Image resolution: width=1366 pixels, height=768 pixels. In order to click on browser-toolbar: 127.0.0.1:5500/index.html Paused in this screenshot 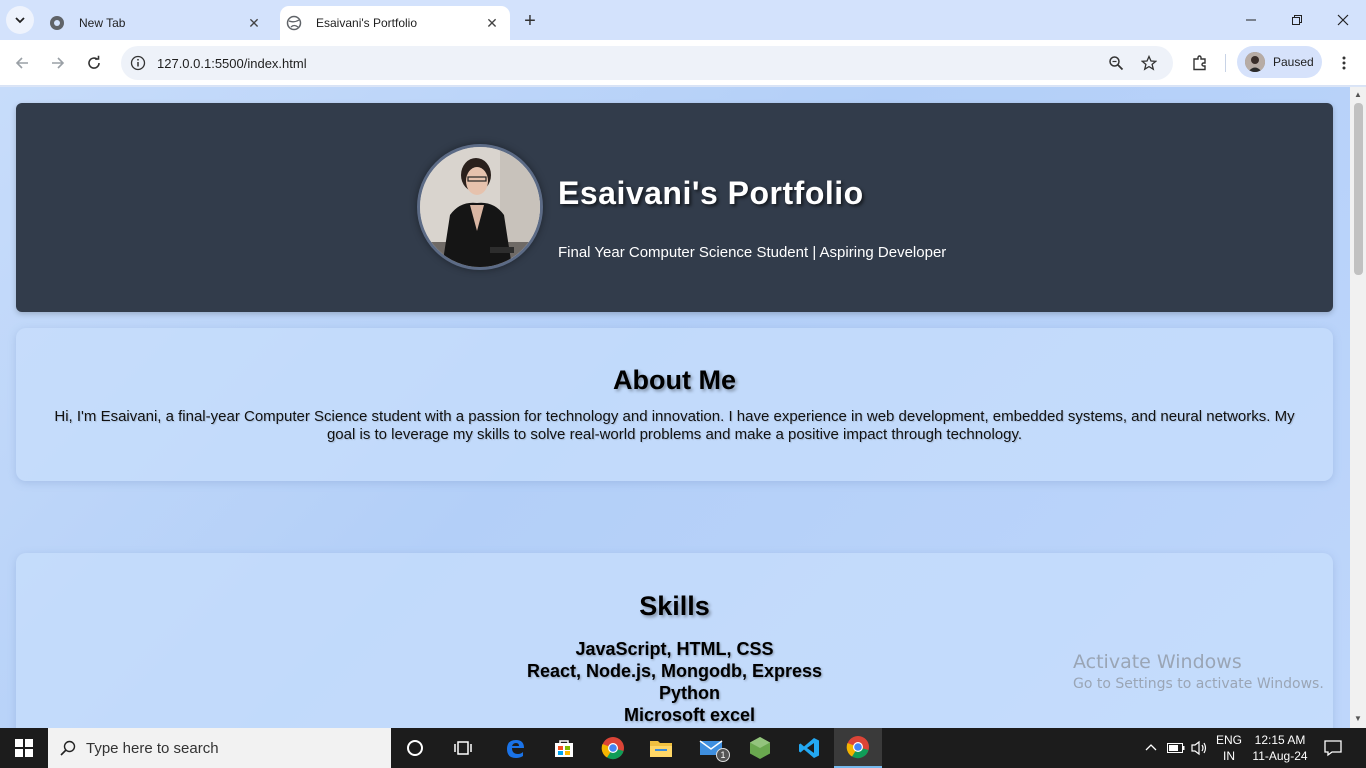, I will do `click(683, 63)`.